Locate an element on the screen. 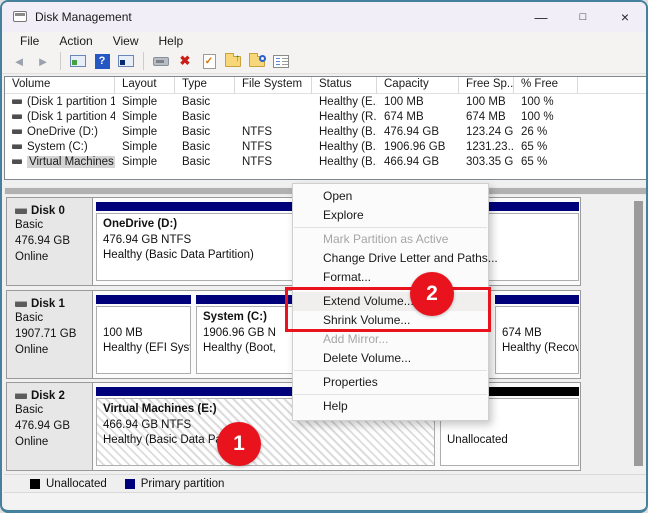  disk-1-info: Disk 1 Basic 1907.71 GB Online is located at coordinates (50, 334).